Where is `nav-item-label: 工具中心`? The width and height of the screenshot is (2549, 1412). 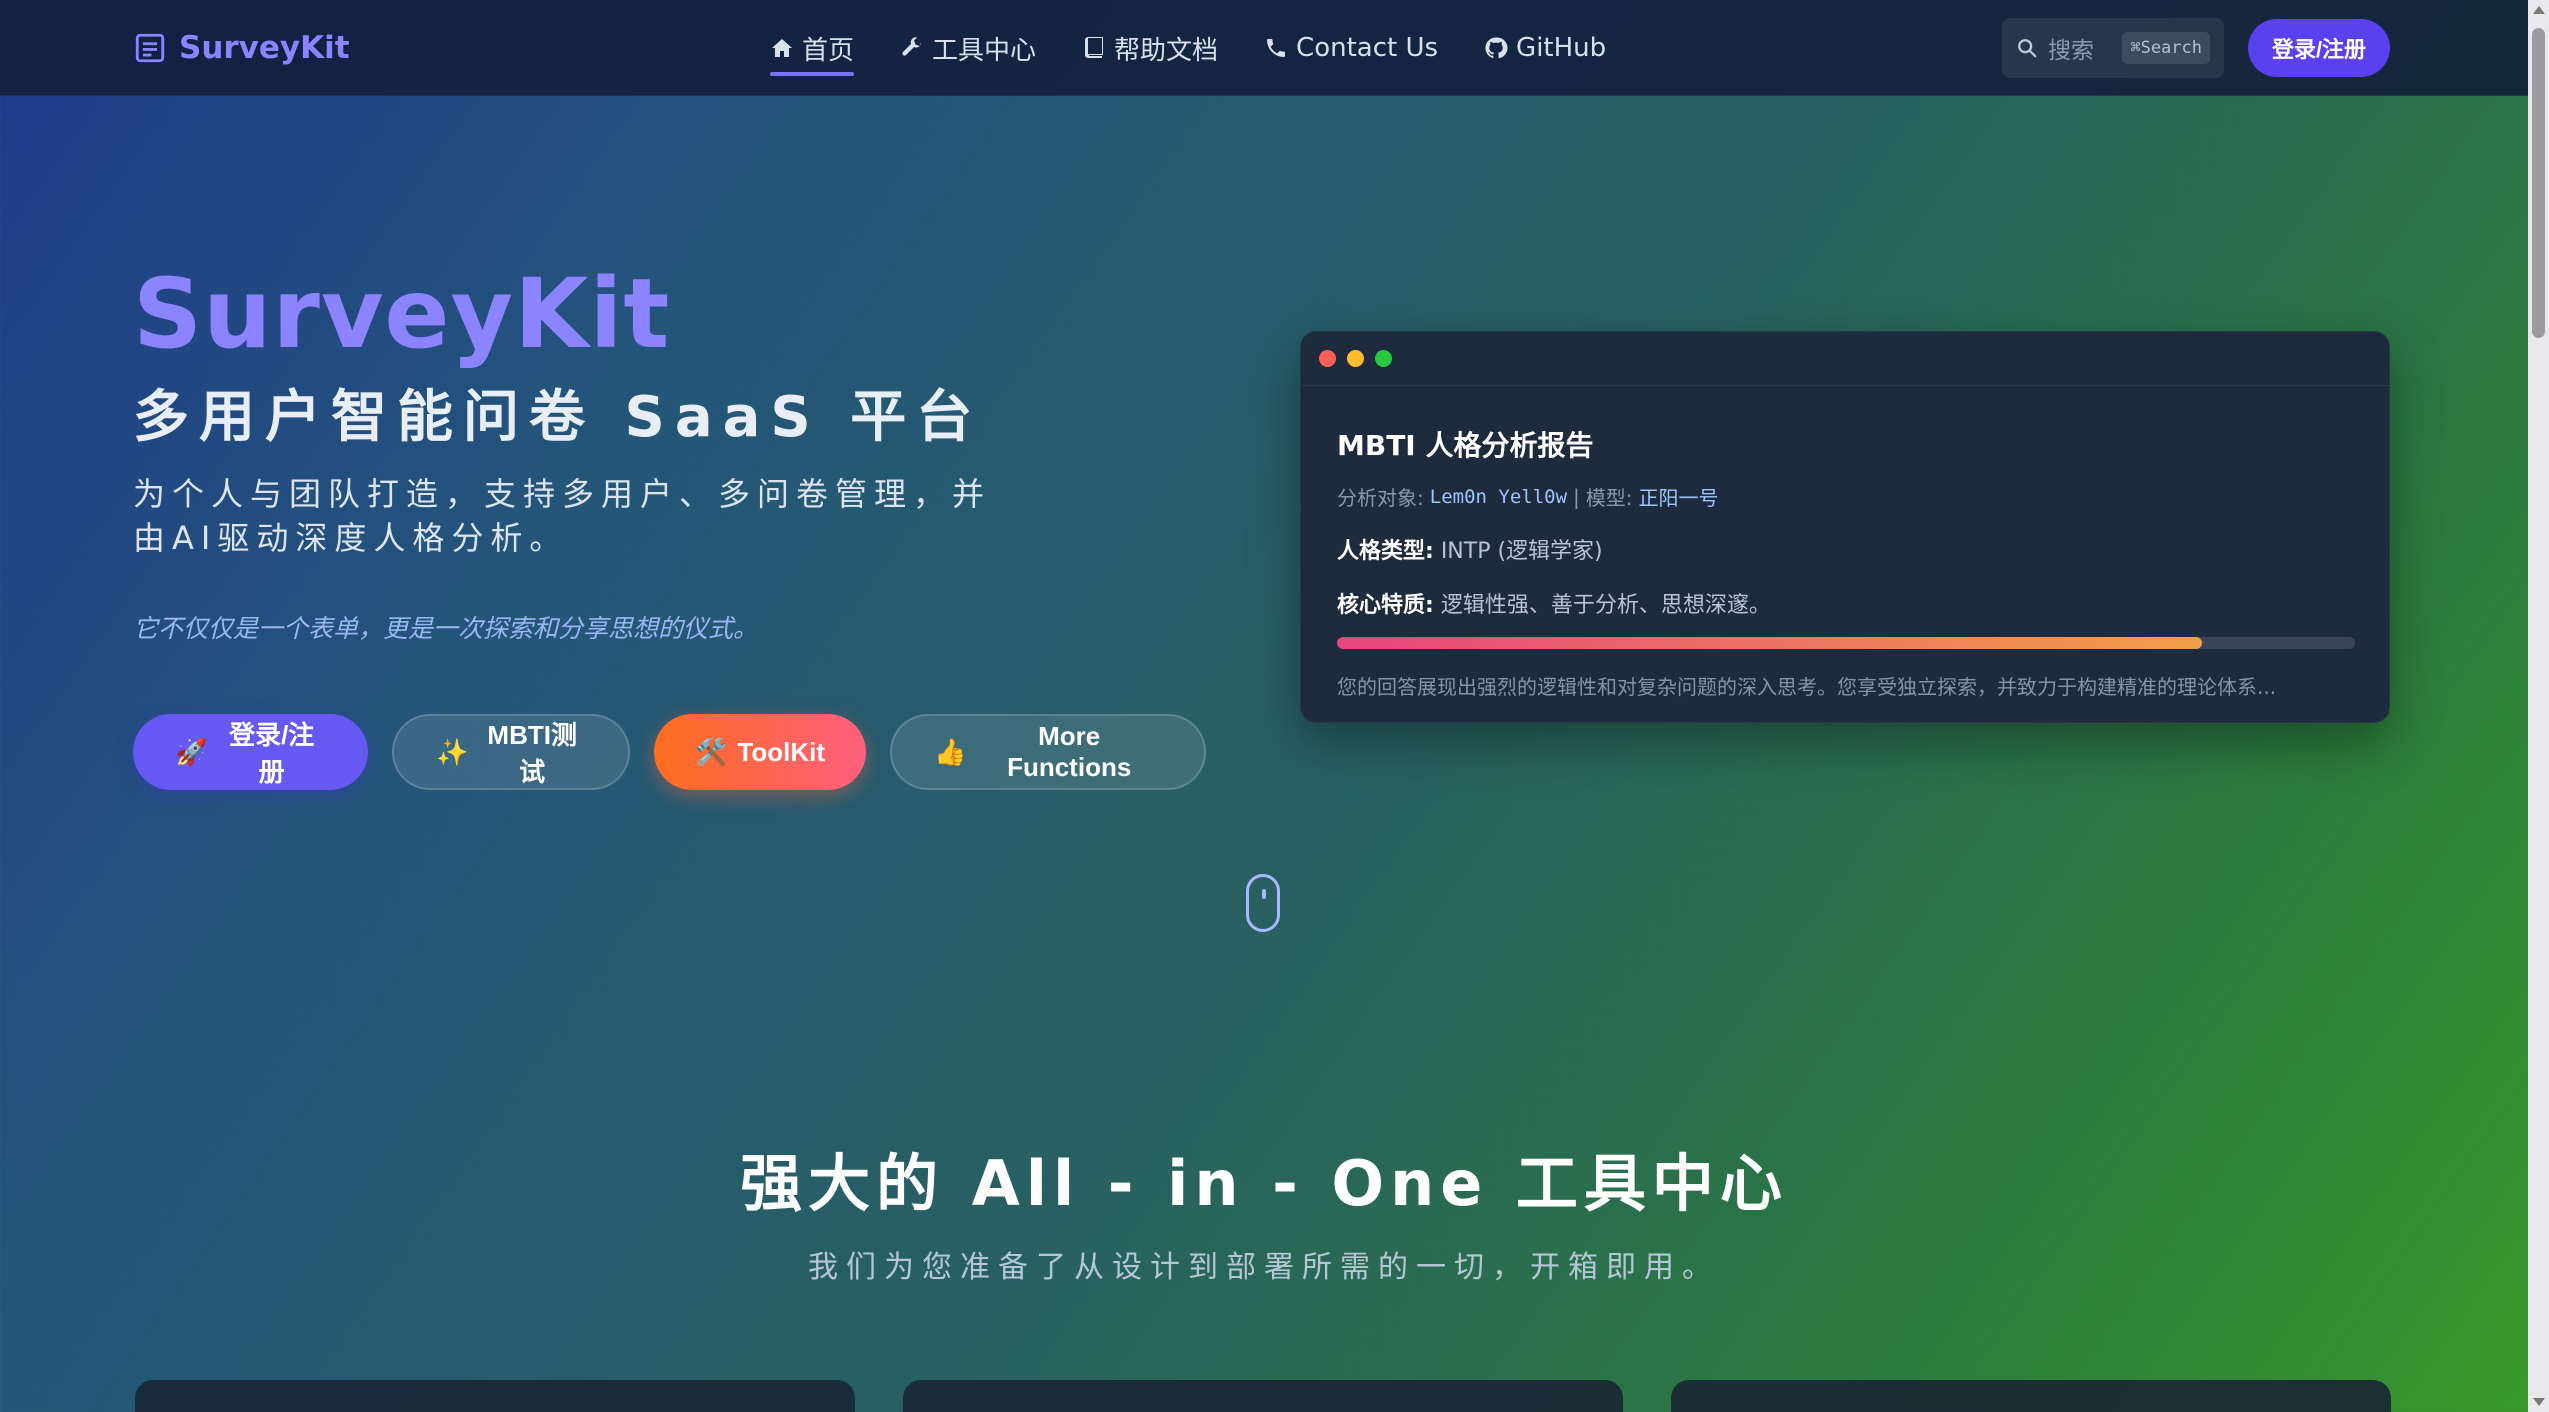
nav-item-label: 工具中心 is located at coordinates (984, 50).